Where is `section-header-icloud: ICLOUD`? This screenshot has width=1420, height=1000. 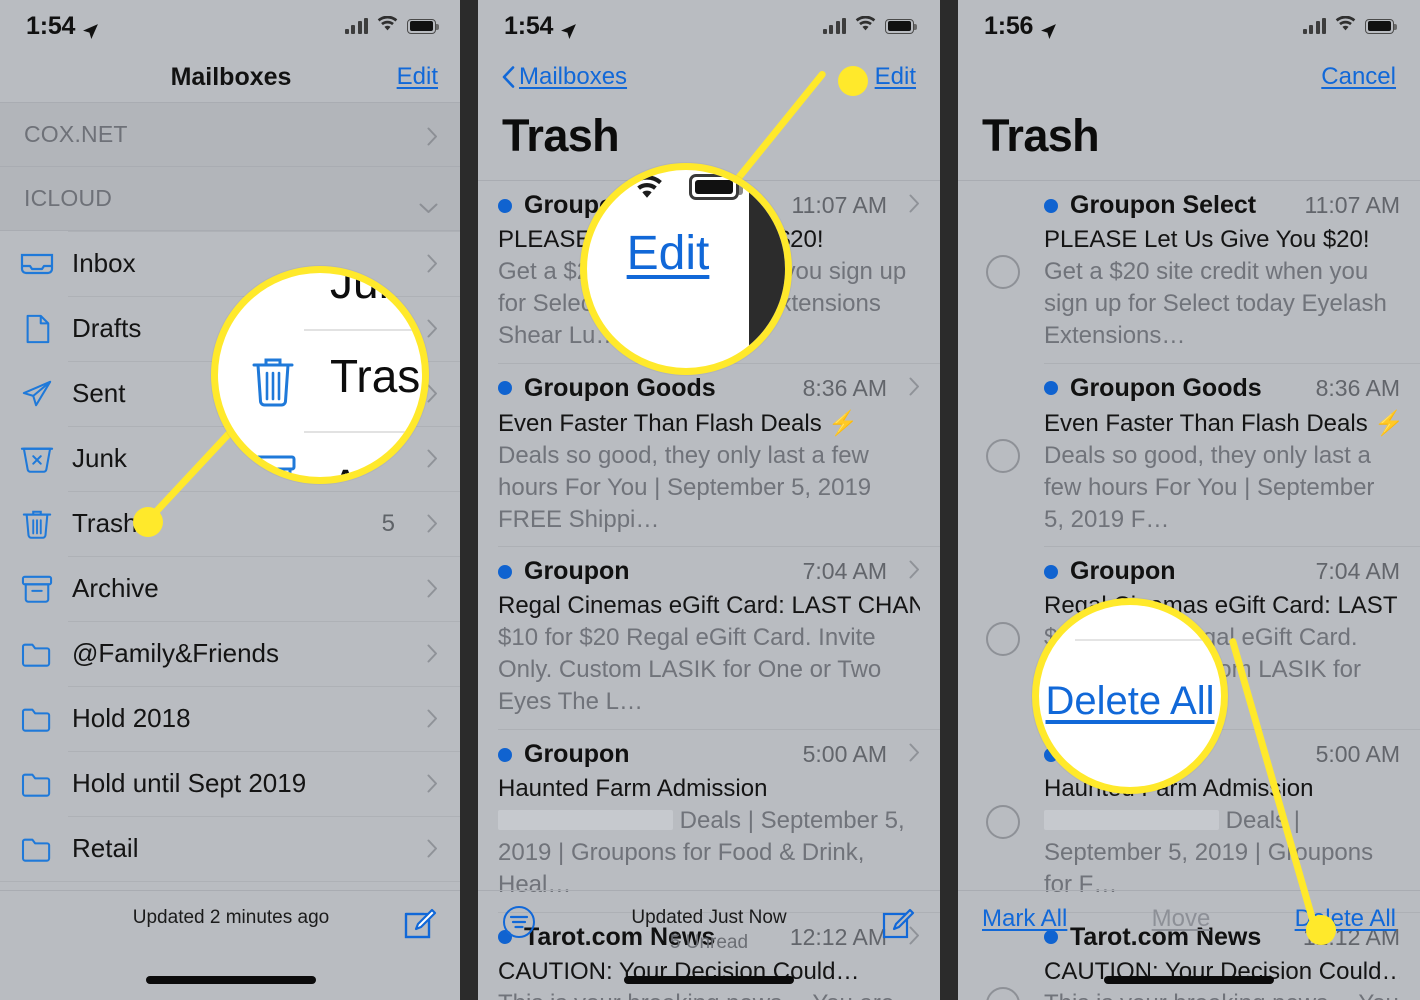
section-header-icloud: ICLOUD is located at coordinates (231, 198).